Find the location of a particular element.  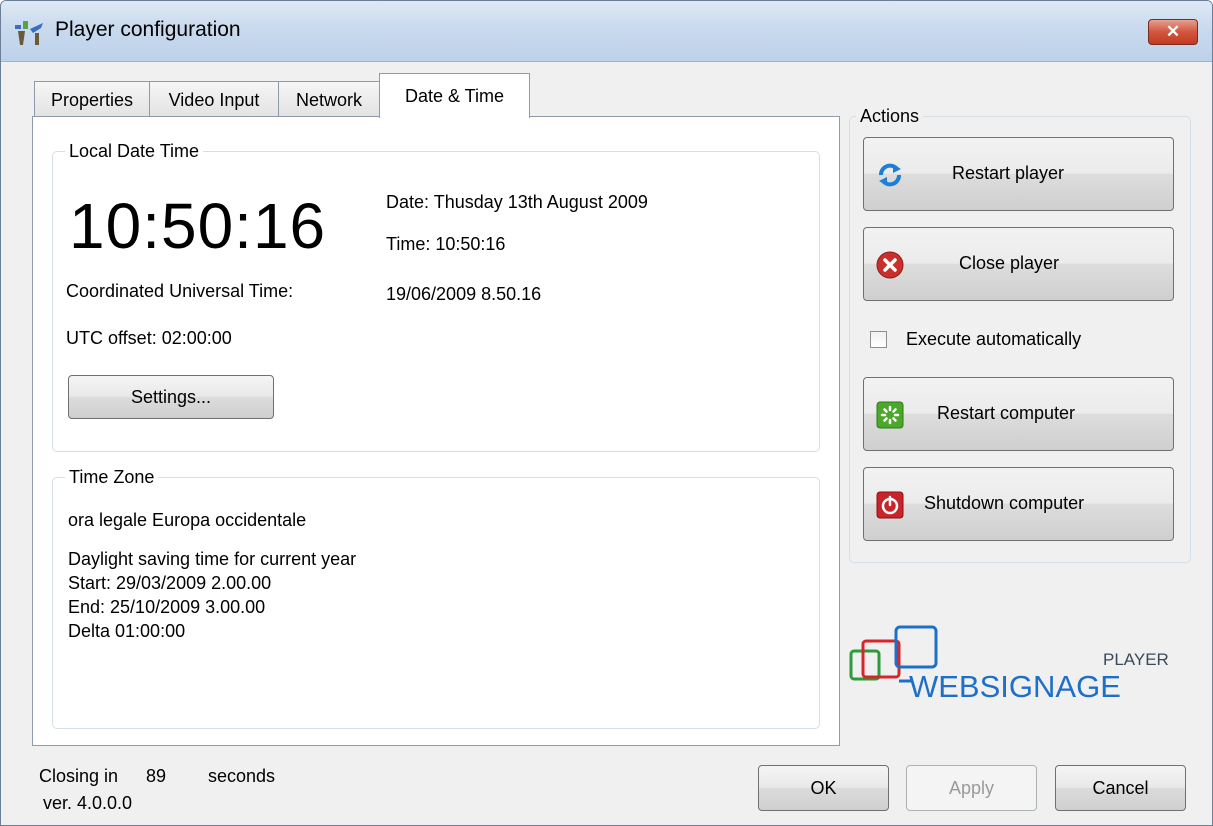

time-zone-name: ora legale Europa occidentale is located at coordinates (187, 520).